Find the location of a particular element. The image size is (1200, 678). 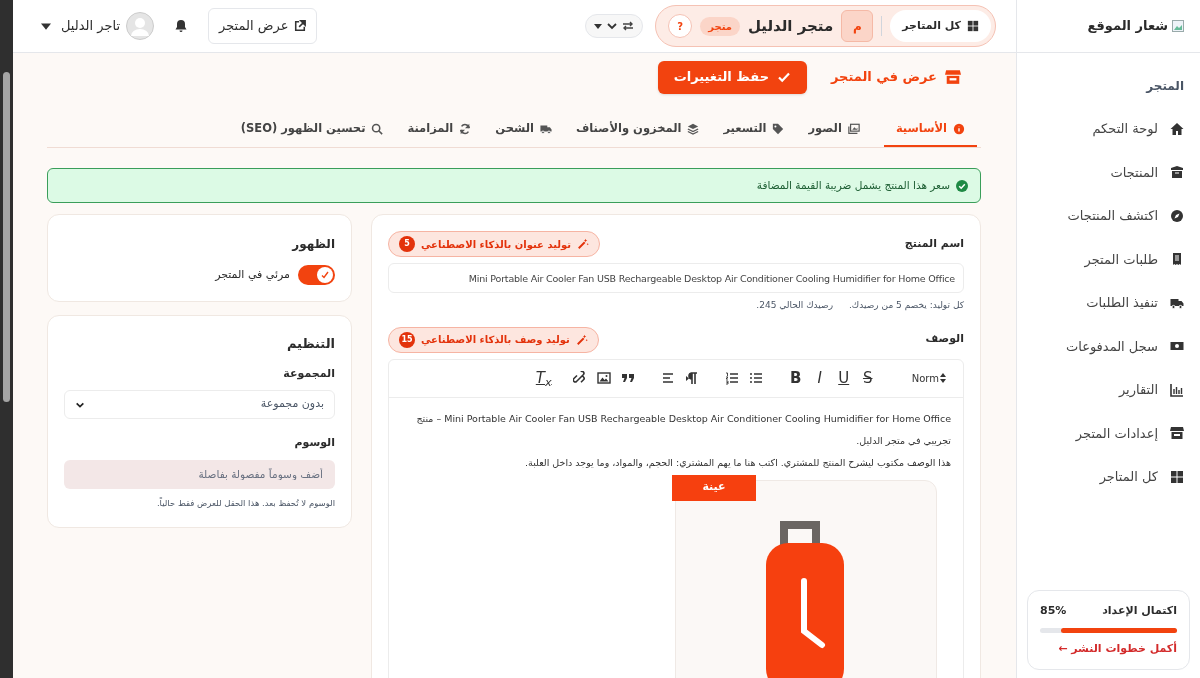

store-badge: متجر is located at coordinates (720, 26).